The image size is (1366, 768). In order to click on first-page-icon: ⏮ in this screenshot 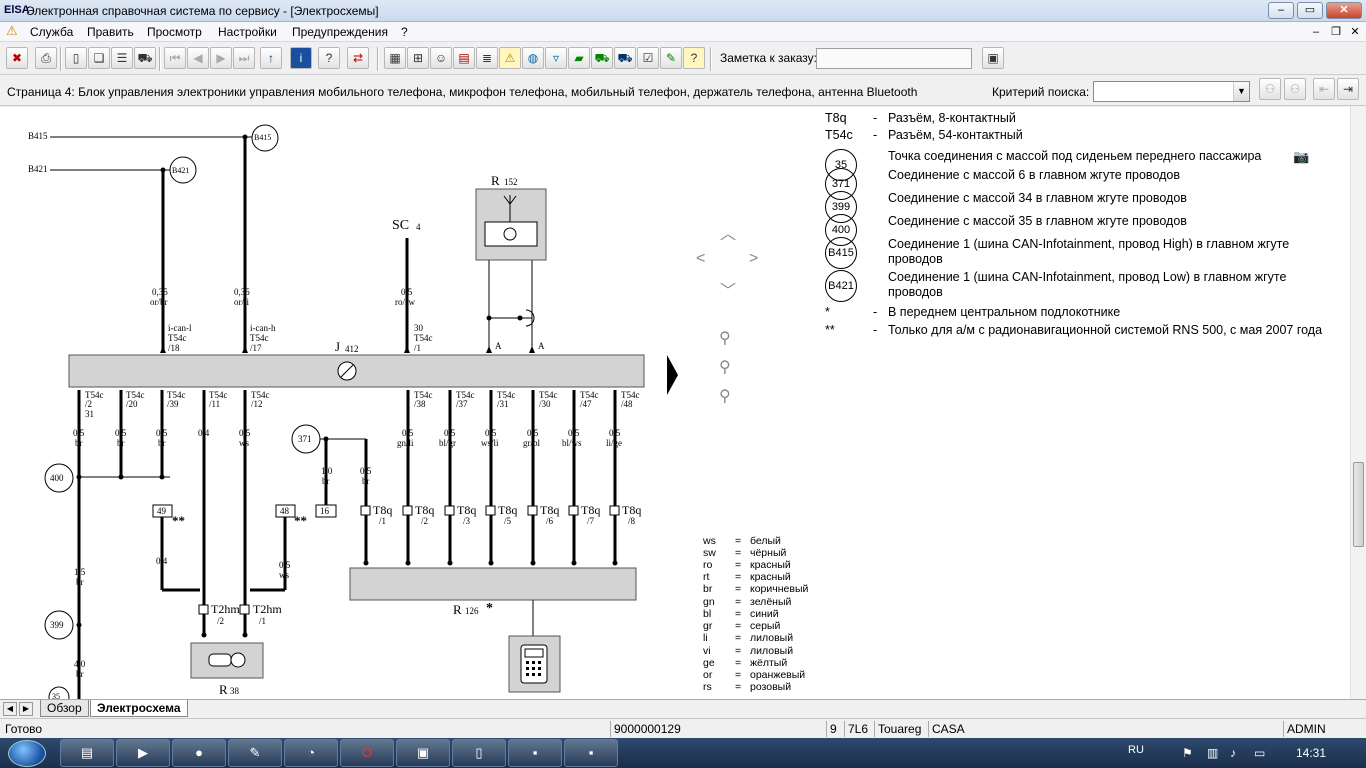, I will do `click(175, 58)`.